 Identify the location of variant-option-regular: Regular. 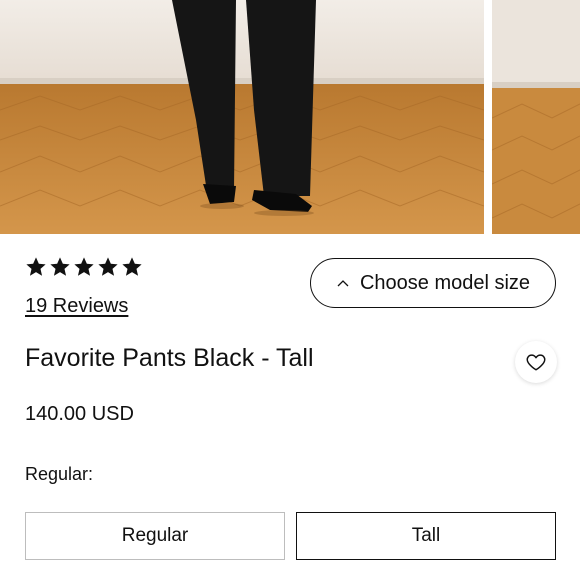
(155, 536).